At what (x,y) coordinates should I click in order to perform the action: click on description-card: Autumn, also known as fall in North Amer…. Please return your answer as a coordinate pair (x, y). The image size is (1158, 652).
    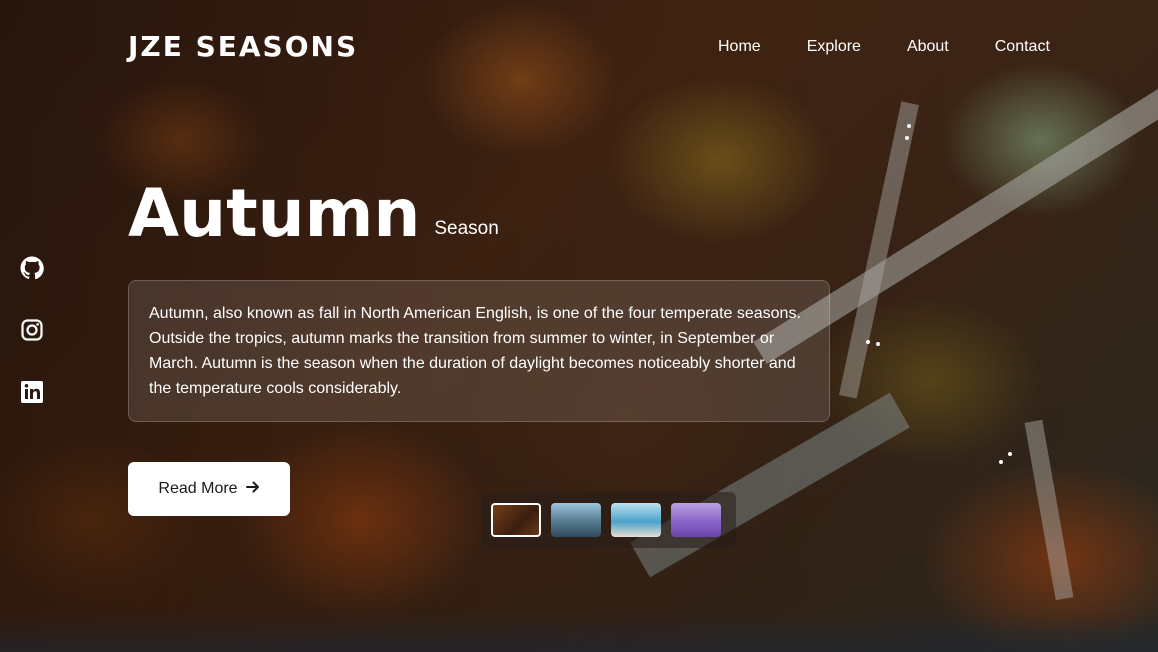
    Looking at the image, I should click on (479, 351).